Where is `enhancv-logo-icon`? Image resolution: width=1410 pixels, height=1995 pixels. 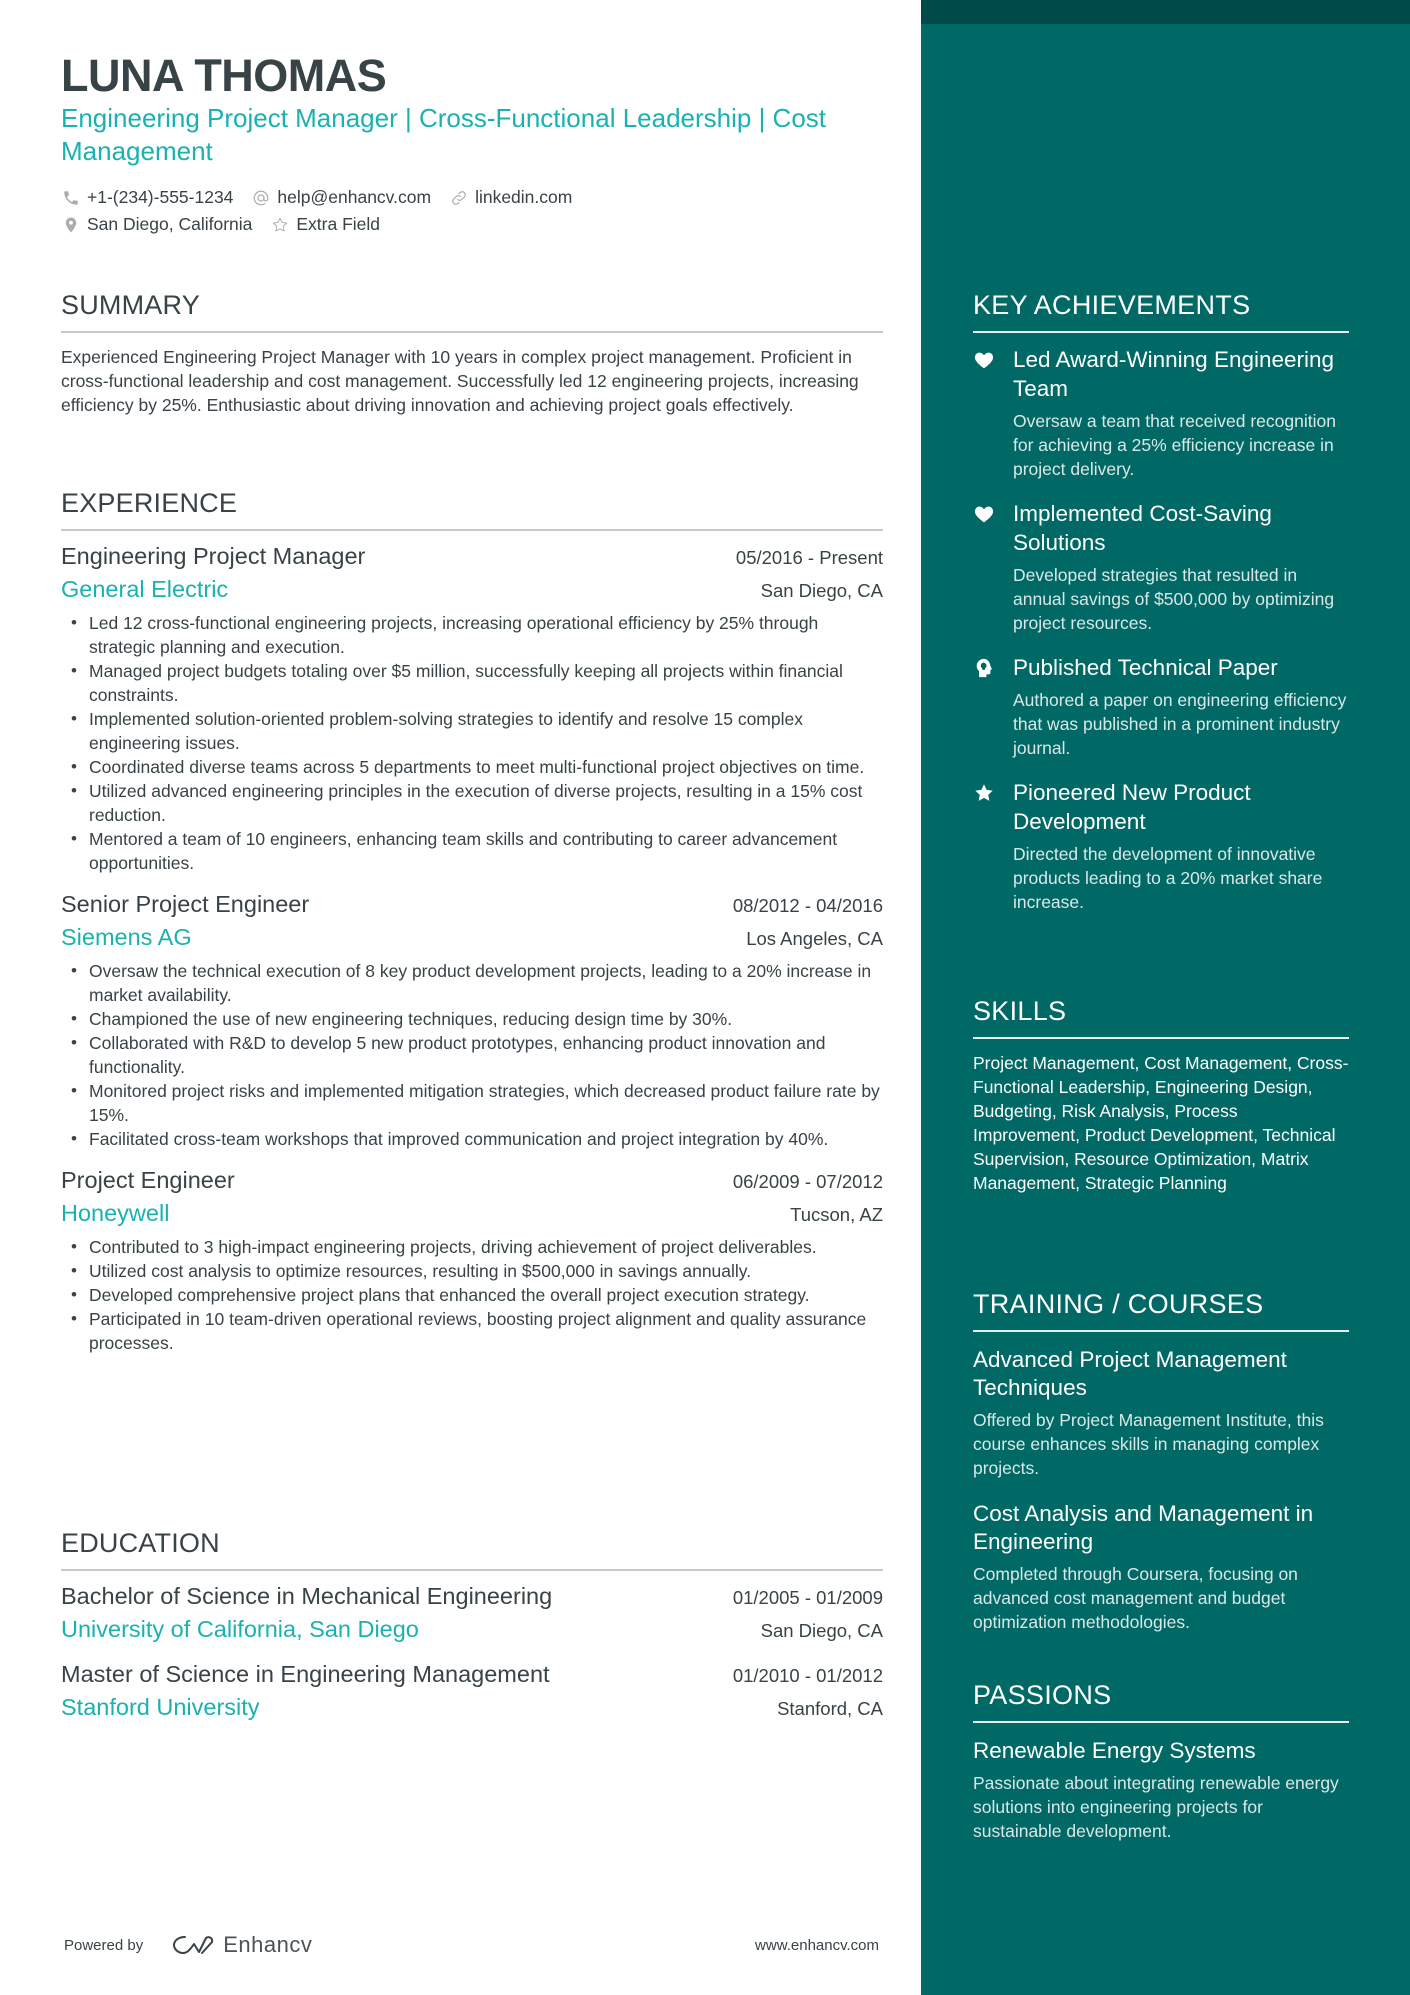
enhancv-logo-icon is located at coordinates (193, 1945).